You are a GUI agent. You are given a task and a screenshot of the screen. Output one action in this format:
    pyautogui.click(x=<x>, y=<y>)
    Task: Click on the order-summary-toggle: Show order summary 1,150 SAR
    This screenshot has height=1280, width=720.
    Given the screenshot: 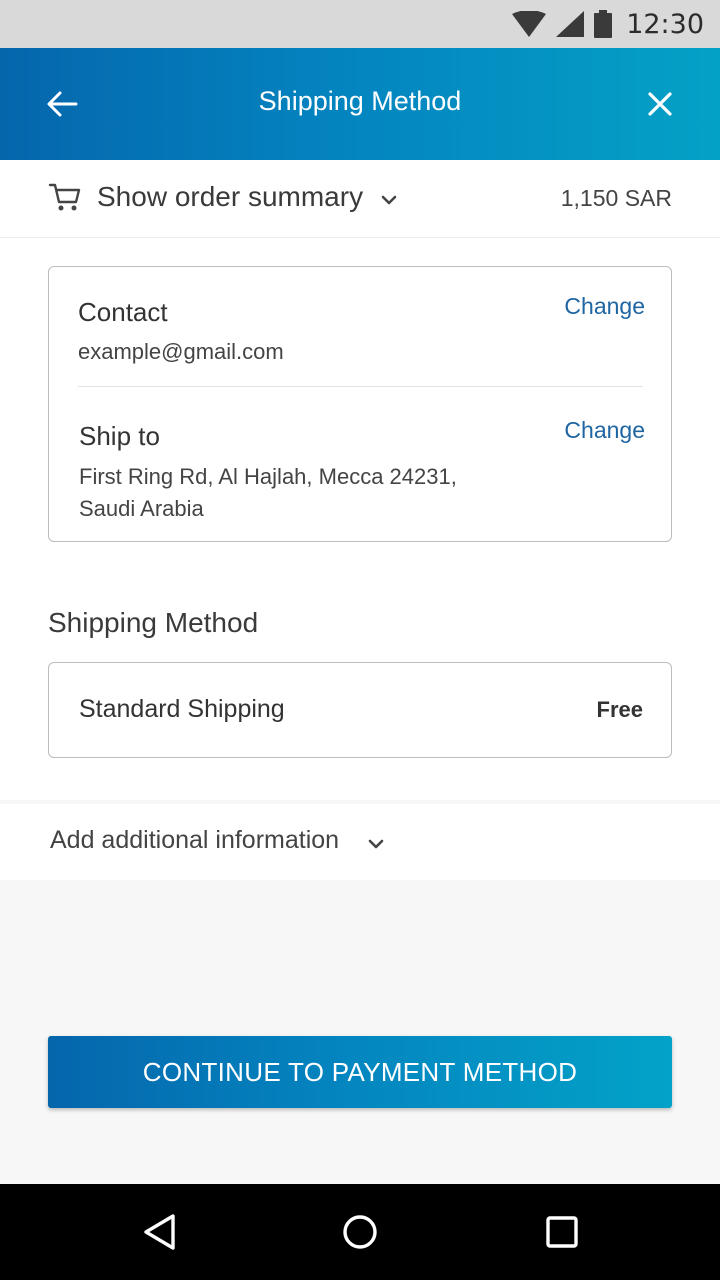 What is the action you would take?
    pyautogui.click(x=360, y=199)
    